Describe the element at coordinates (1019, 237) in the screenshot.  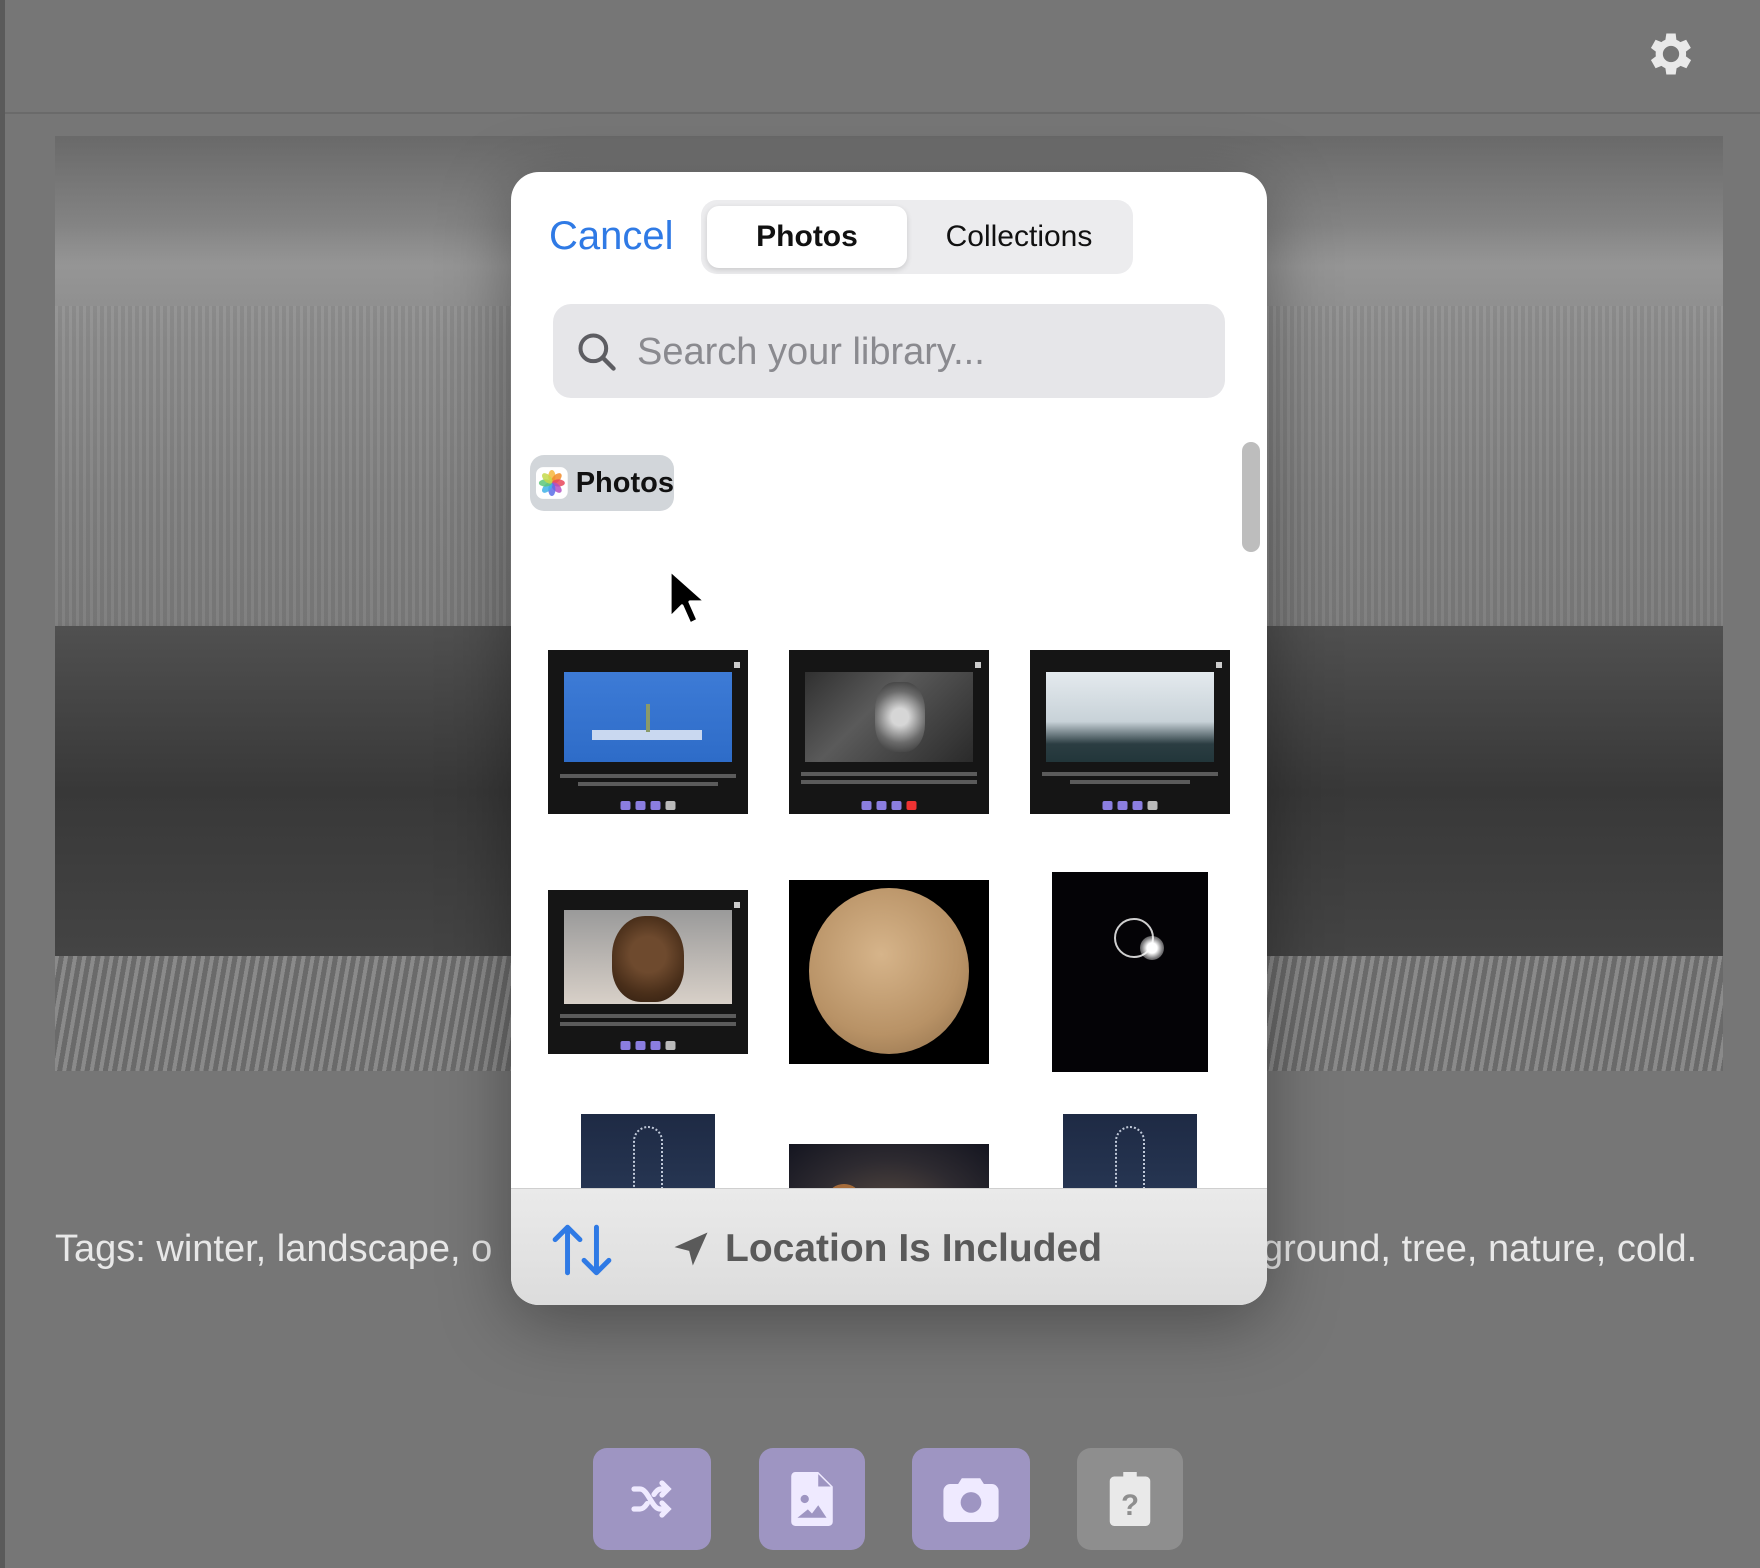
I see `tab-collections: Collections` at that location.